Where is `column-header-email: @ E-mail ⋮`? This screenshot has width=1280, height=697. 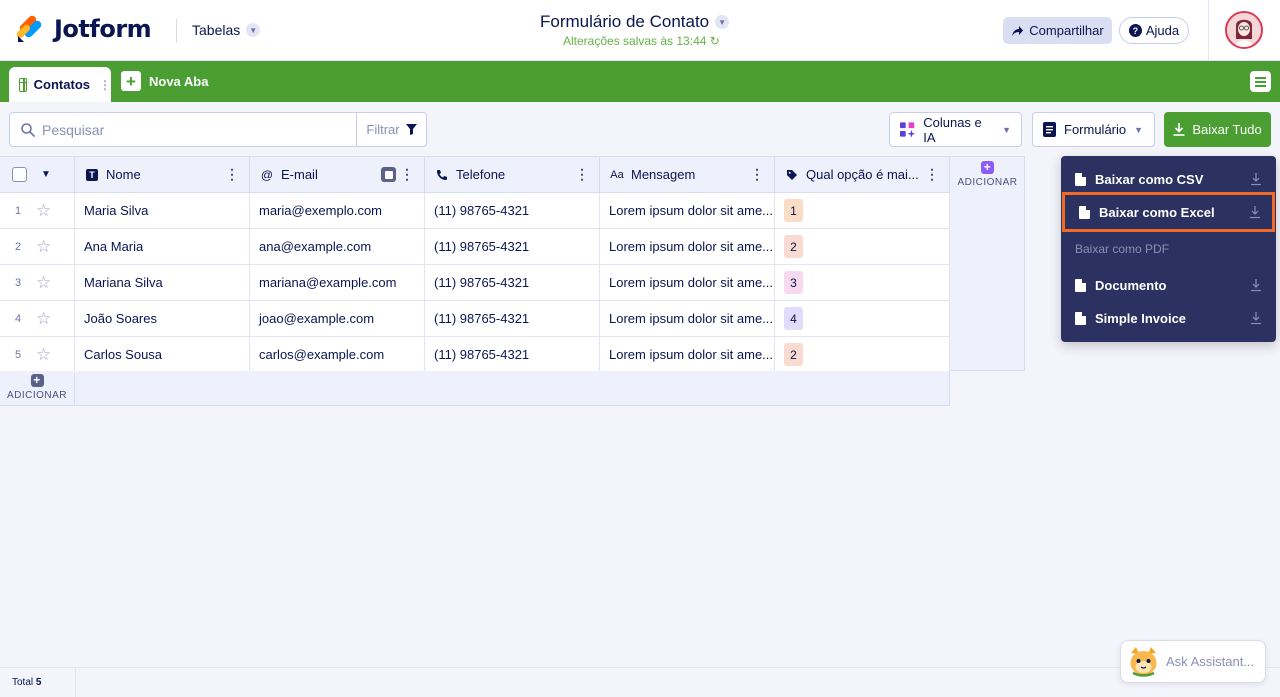
column-header-email: @ E-mail ⋮ is located at coordinates (337, 174).